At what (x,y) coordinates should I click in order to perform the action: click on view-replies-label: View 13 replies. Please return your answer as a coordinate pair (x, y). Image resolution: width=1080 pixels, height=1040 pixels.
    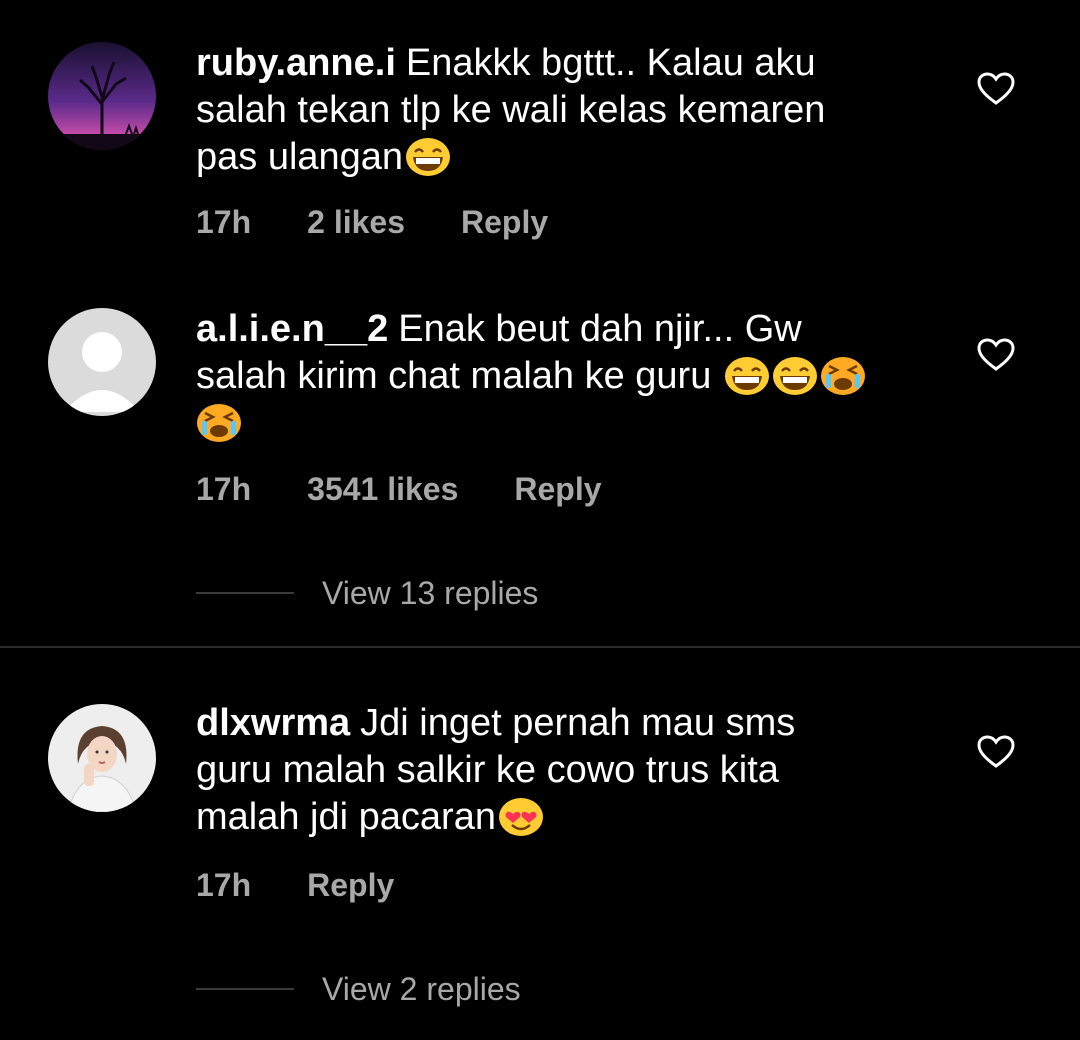
    Looking at the image, I should click on (430, 593).